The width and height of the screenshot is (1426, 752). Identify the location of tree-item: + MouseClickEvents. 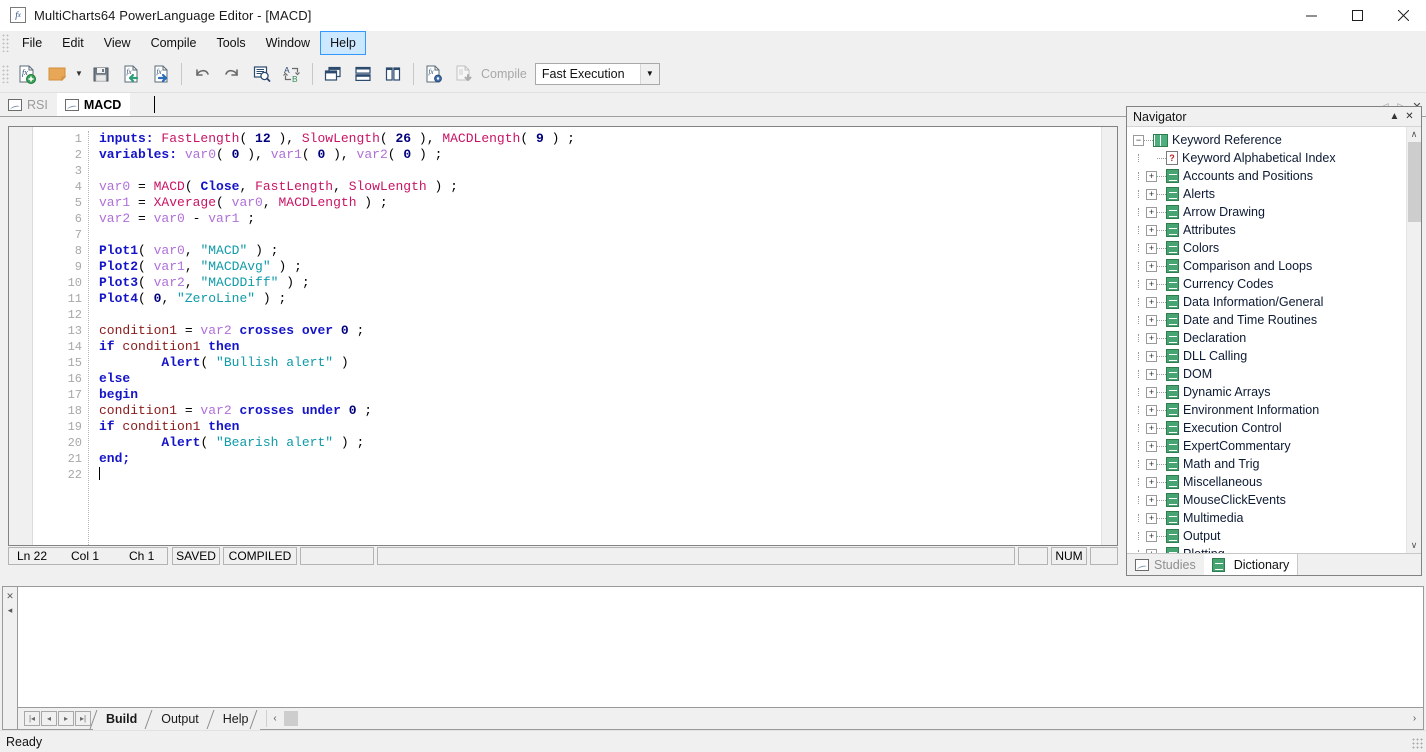
(1266, 500).